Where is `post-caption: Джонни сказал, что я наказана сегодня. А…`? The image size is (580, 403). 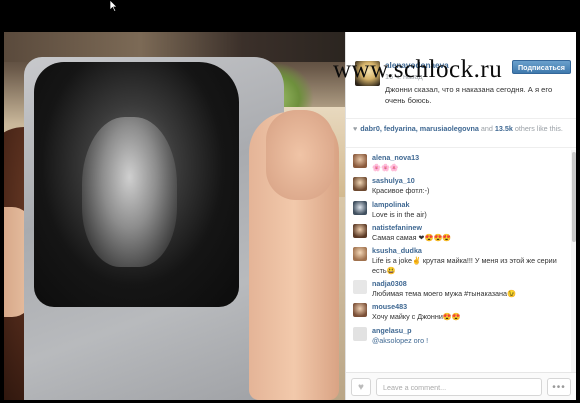 post-caption: Джонни сказал, что я наказана сегодня. А… is located at coordinates (469, 95).